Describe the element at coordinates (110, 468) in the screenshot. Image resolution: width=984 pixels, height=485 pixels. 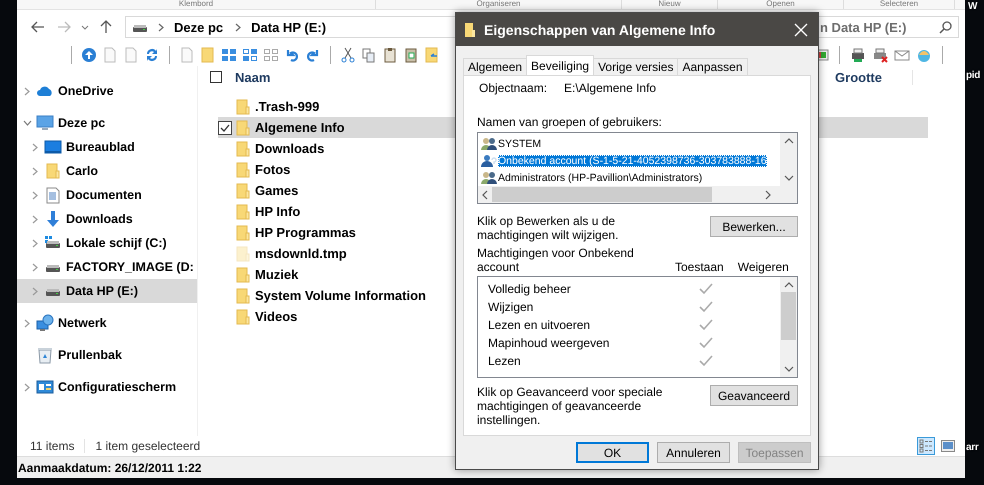
I see `created-date: Aanmaakdatum: 26/12/2011 1:22` at that location.